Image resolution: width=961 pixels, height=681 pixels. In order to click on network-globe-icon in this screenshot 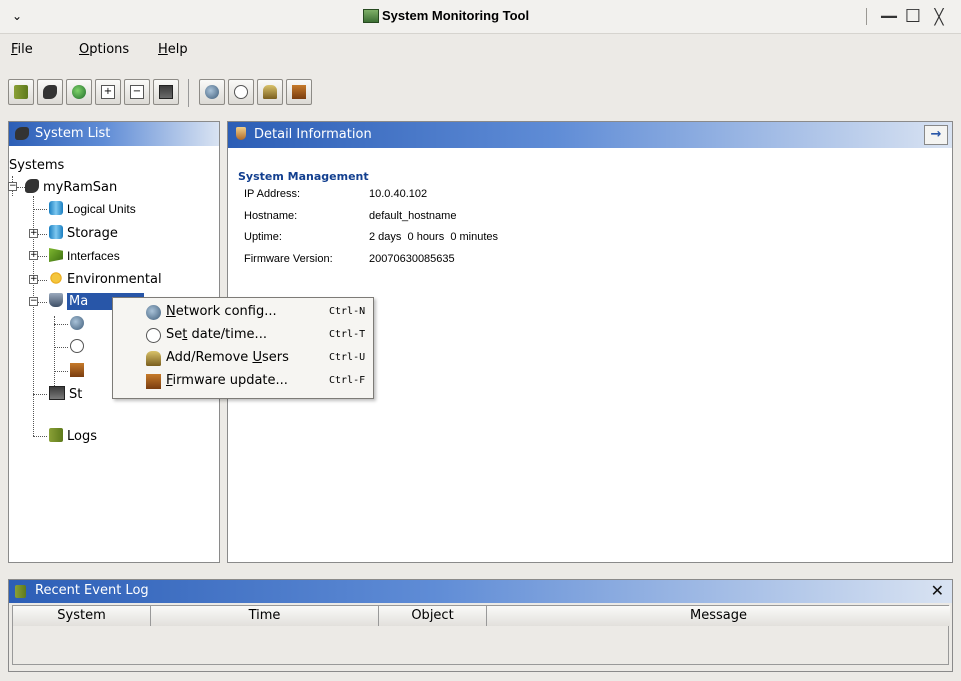, I will do `click(79, 92)`.